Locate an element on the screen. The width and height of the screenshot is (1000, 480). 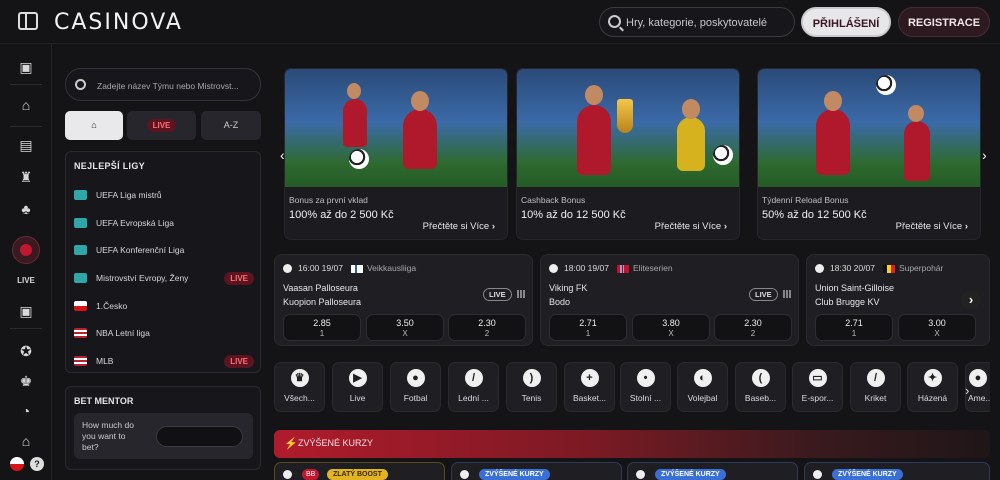
league-item: NBA Letní liga is located at coordinates (164, 334).